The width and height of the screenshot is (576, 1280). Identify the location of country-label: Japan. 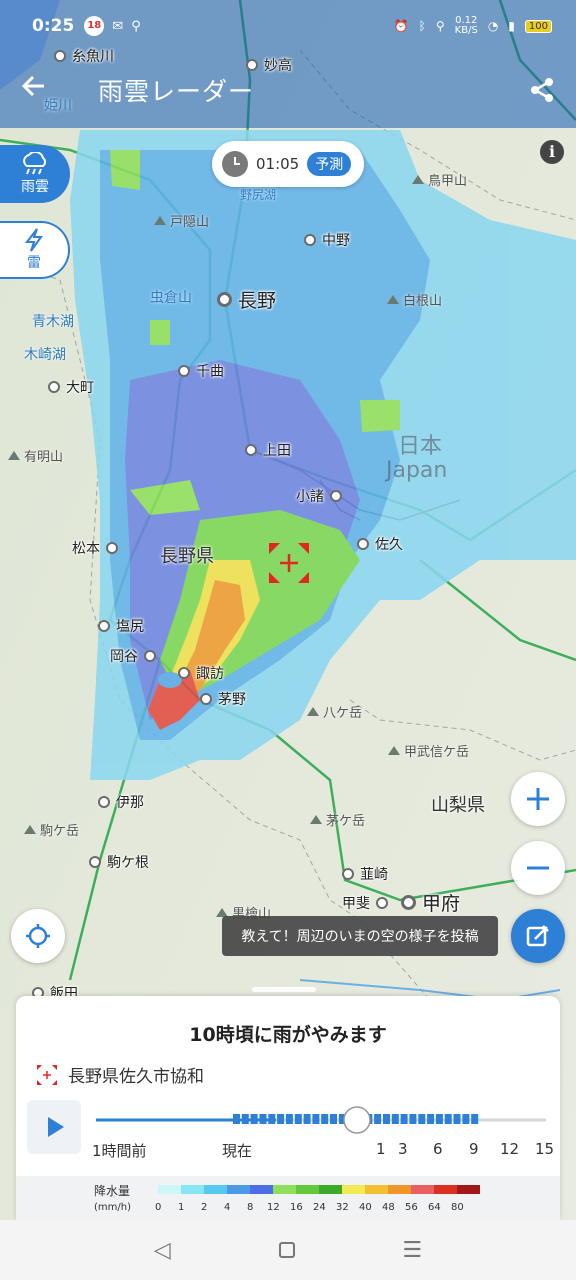
(417, 470).